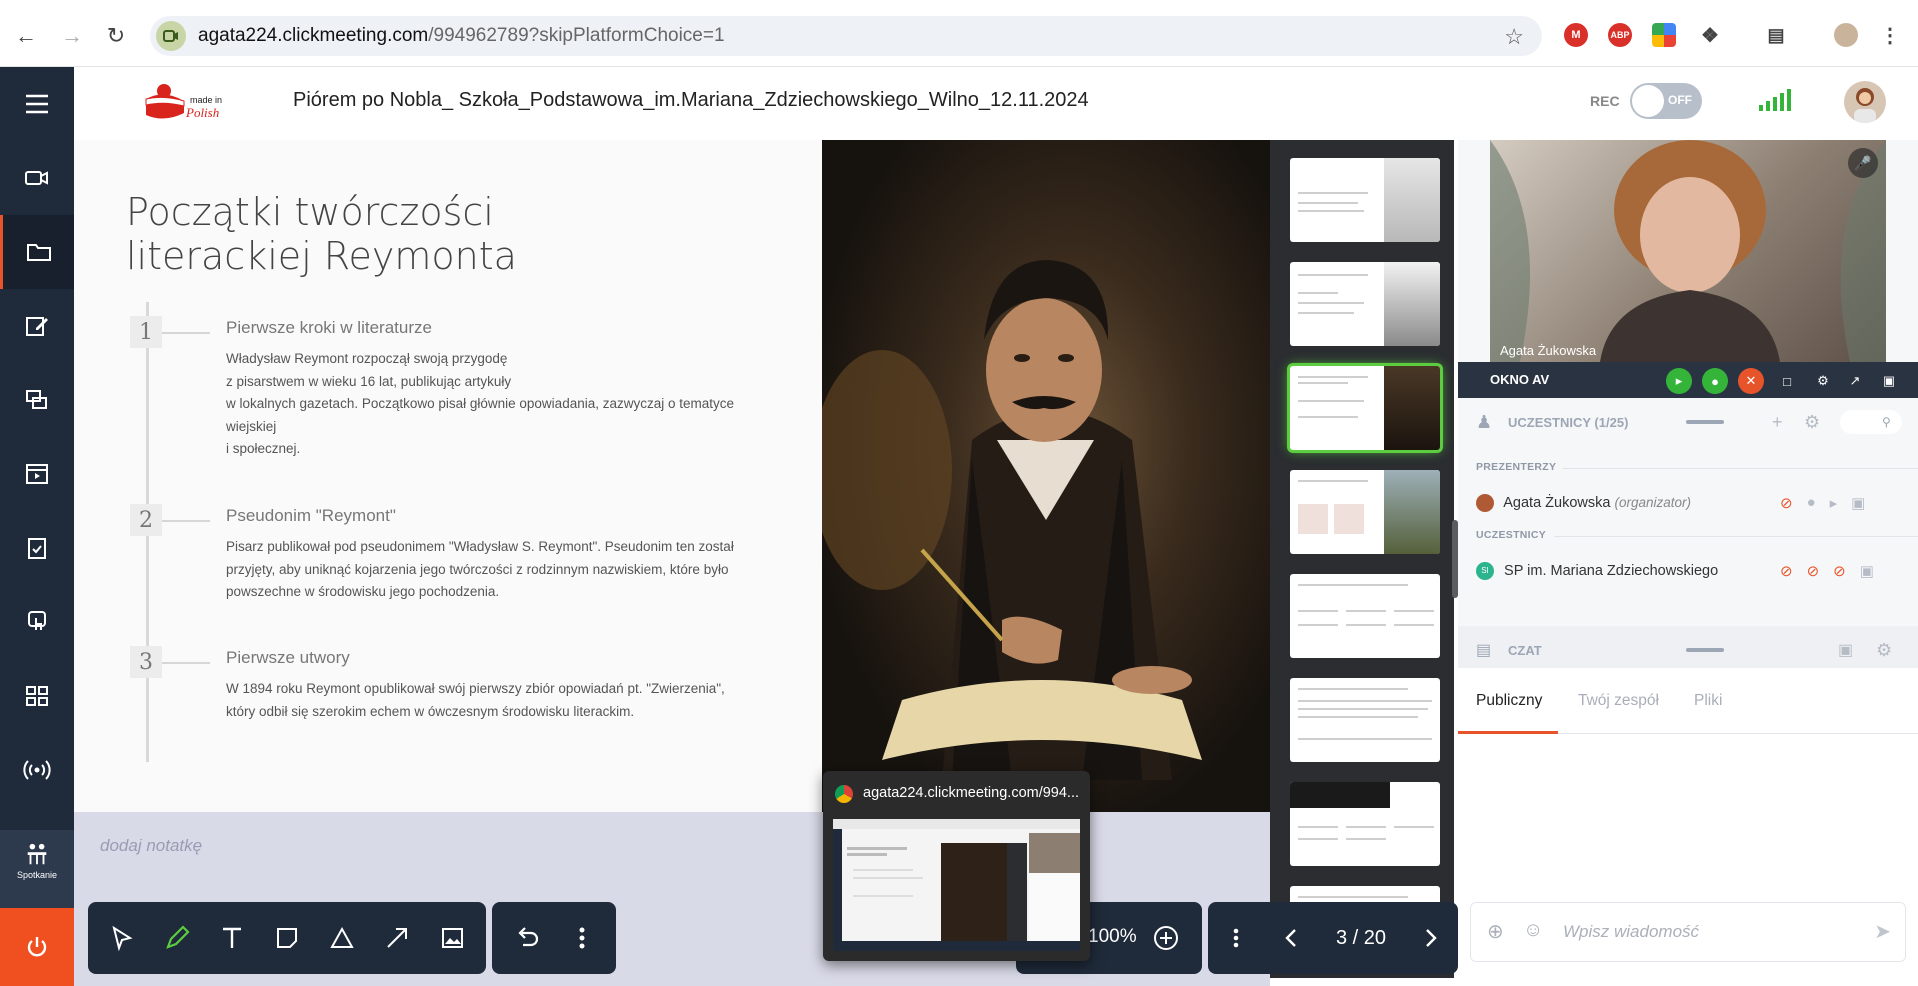 The image size is (1918, 986). I want to click on sidebar-item-screen-share, so click(37, 400).